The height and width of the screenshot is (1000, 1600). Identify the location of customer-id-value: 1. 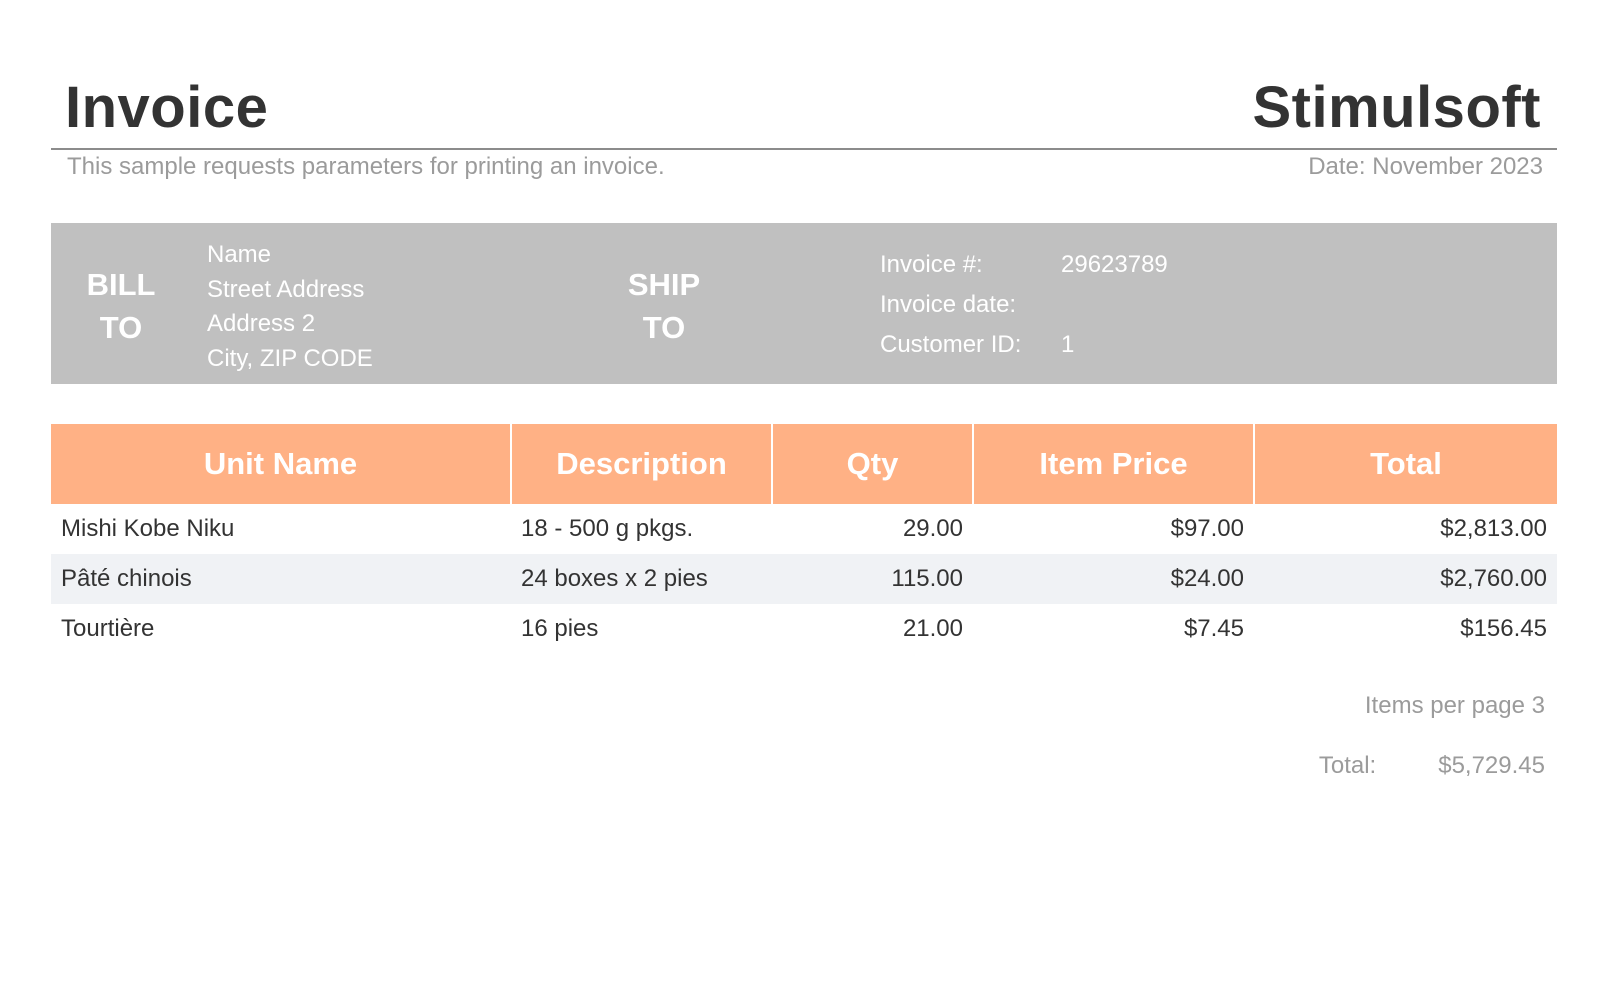
(1068, 344).